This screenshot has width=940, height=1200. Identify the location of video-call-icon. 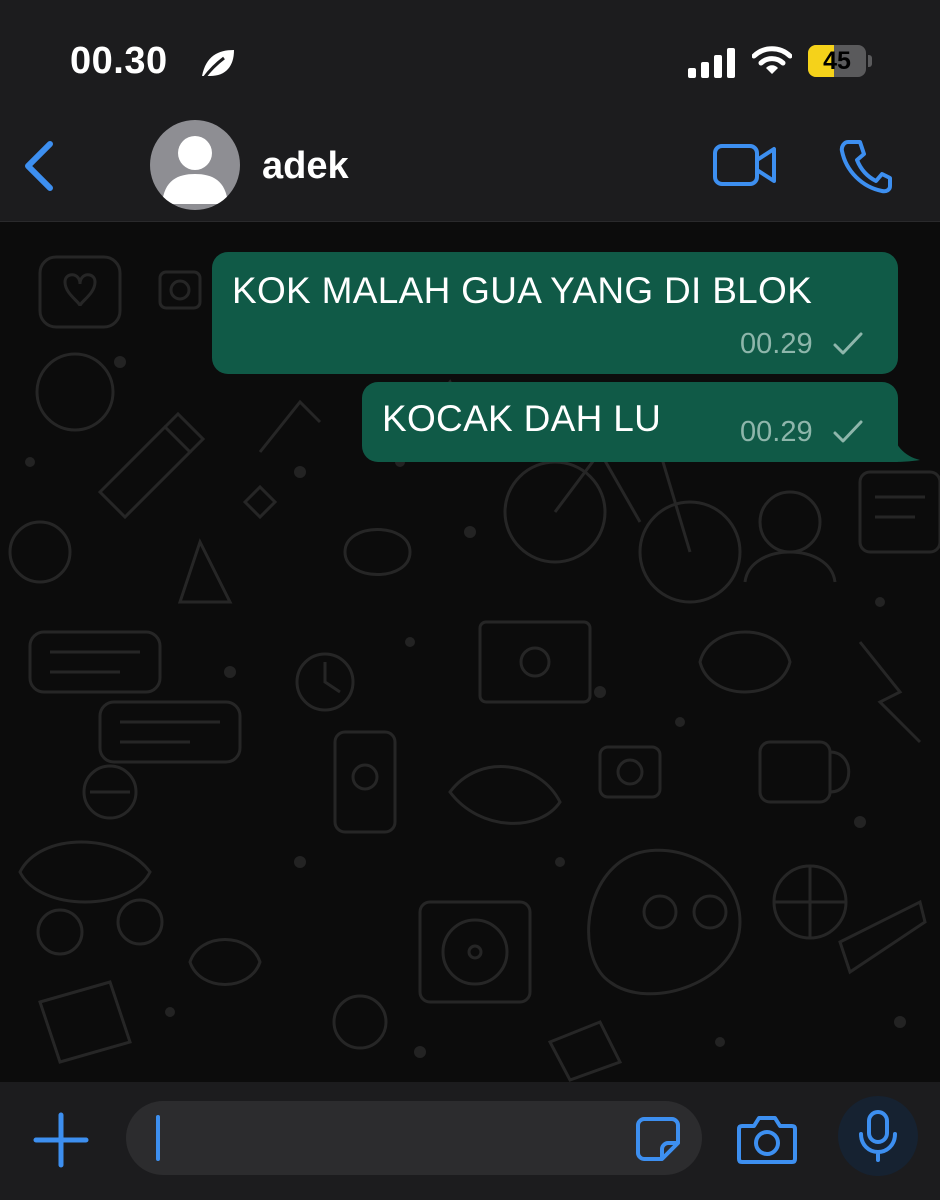
(744, 165).